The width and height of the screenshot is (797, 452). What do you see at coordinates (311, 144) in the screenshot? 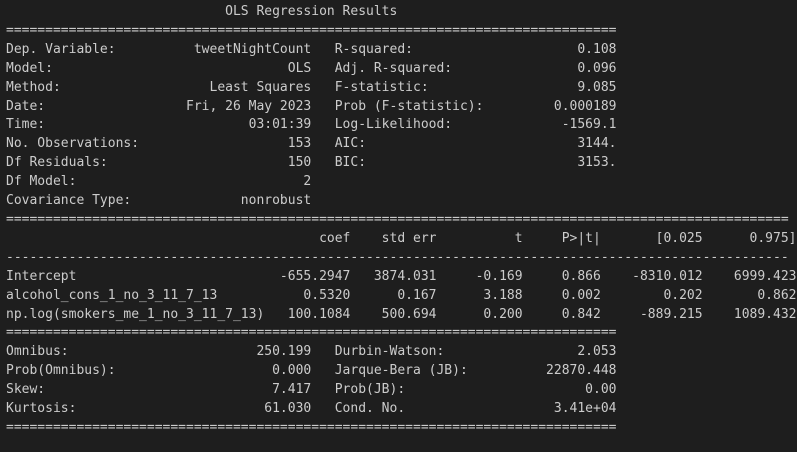
I see `summary-row: No. Observations: 153 AIC: 3144.` at bounding box center [311, 144].